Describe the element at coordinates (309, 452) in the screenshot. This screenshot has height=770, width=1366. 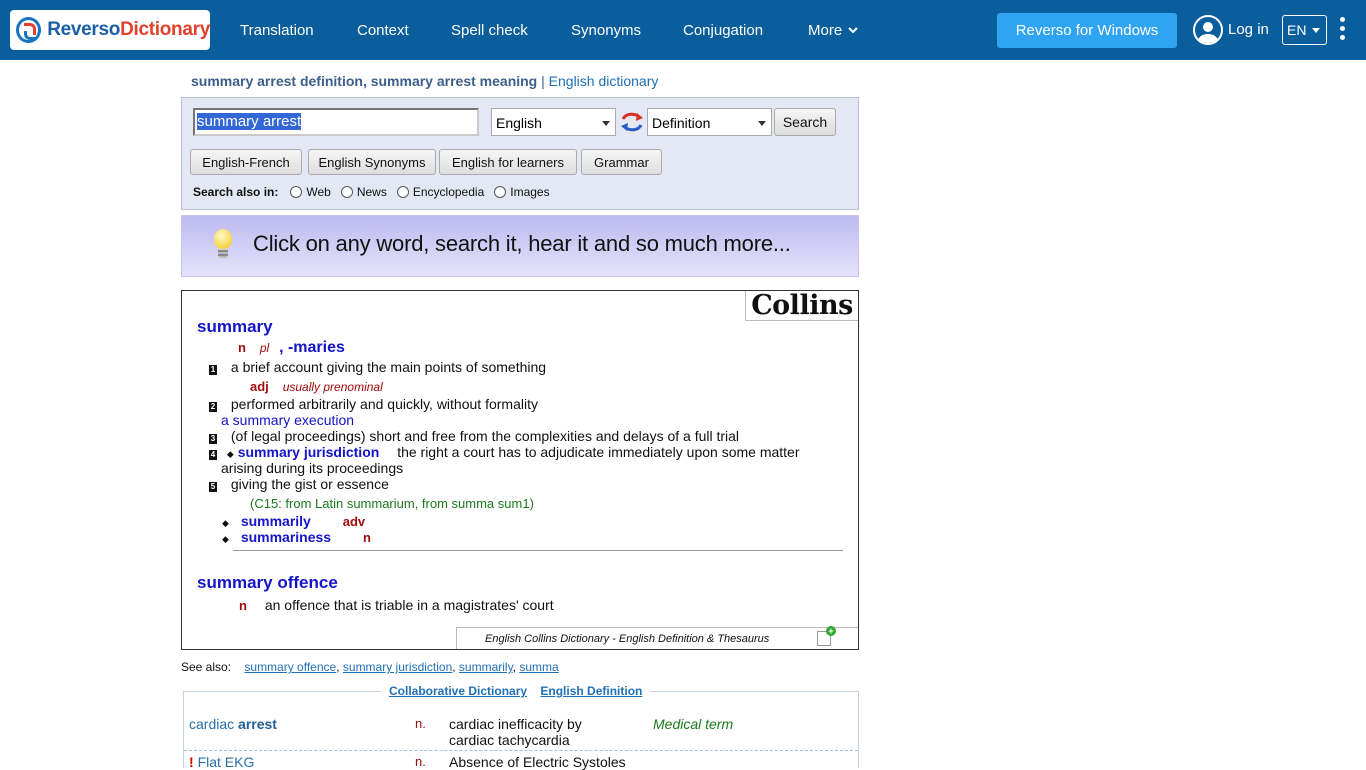
I see `term-summary-jurisdiction: summary jurisdiction` at that location.